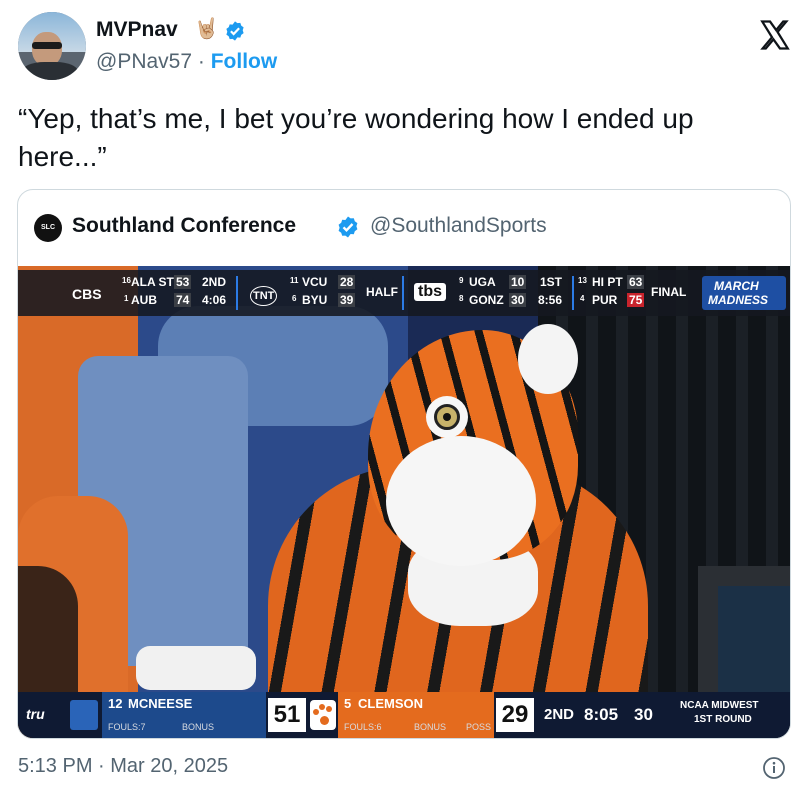 Image resolution: width=810 pixels, height=790 pixels. I want to click on quote-display-name: Southland Conference, so click(184, 226).